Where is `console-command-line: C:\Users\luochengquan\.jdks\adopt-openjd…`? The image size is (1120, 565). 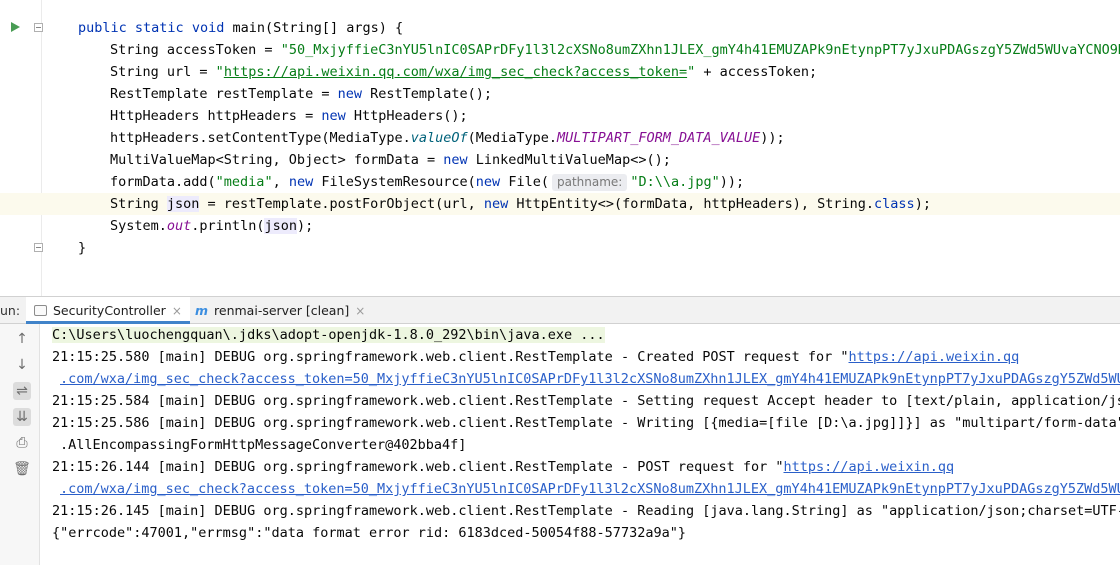
console-command-line: C:\Users\luochengquan\.jdks\adopt-openjd… is located at coordinates (328, 335).